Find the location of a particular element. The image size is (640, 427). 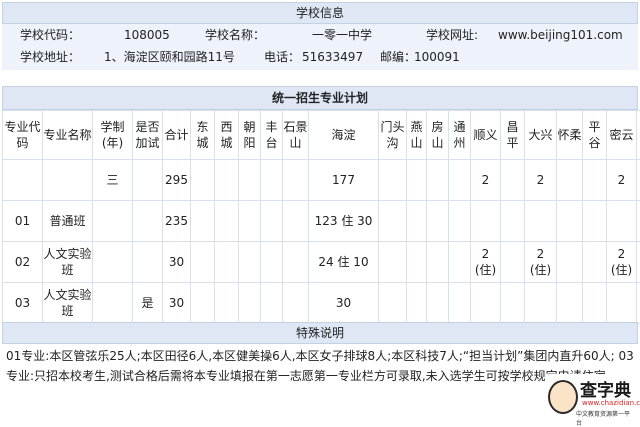

school-name-value: 一零一中学 is located at coordinates (342, 35).